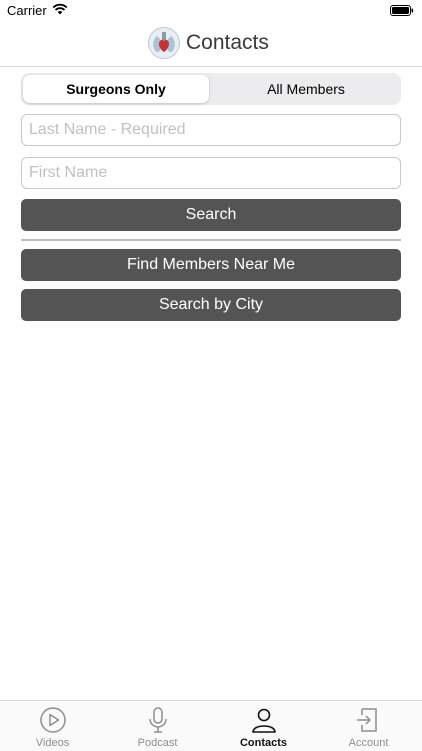 This screenshot has height=751, width=422. I want to click on tab-account-label: Account, so click(368, 743).